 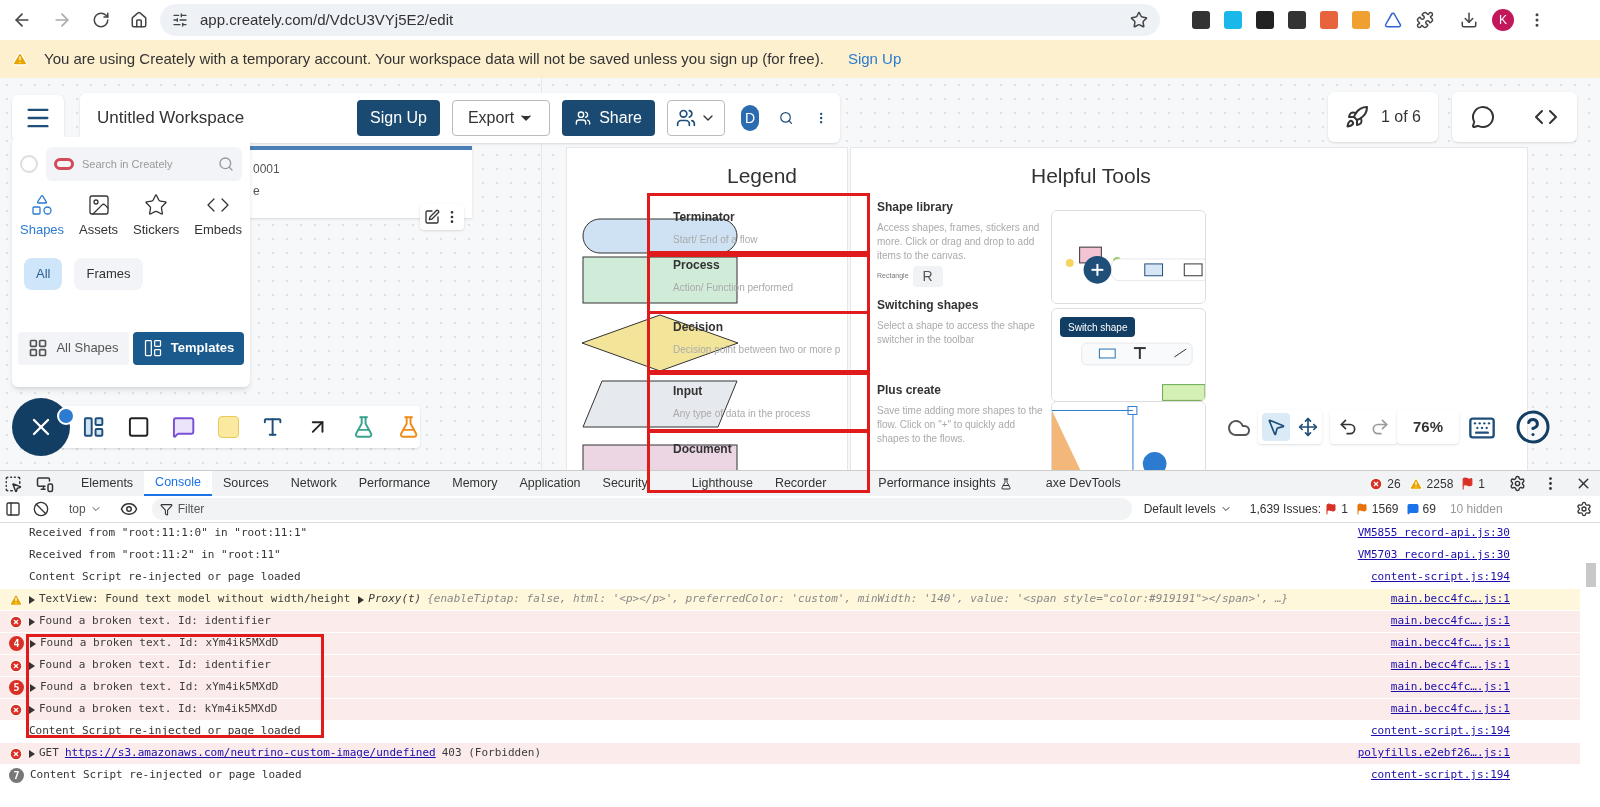 What do you see at coordinates (29, 164) in the screenshot?
I see `logo-icon` at bounding box center [29, 164].